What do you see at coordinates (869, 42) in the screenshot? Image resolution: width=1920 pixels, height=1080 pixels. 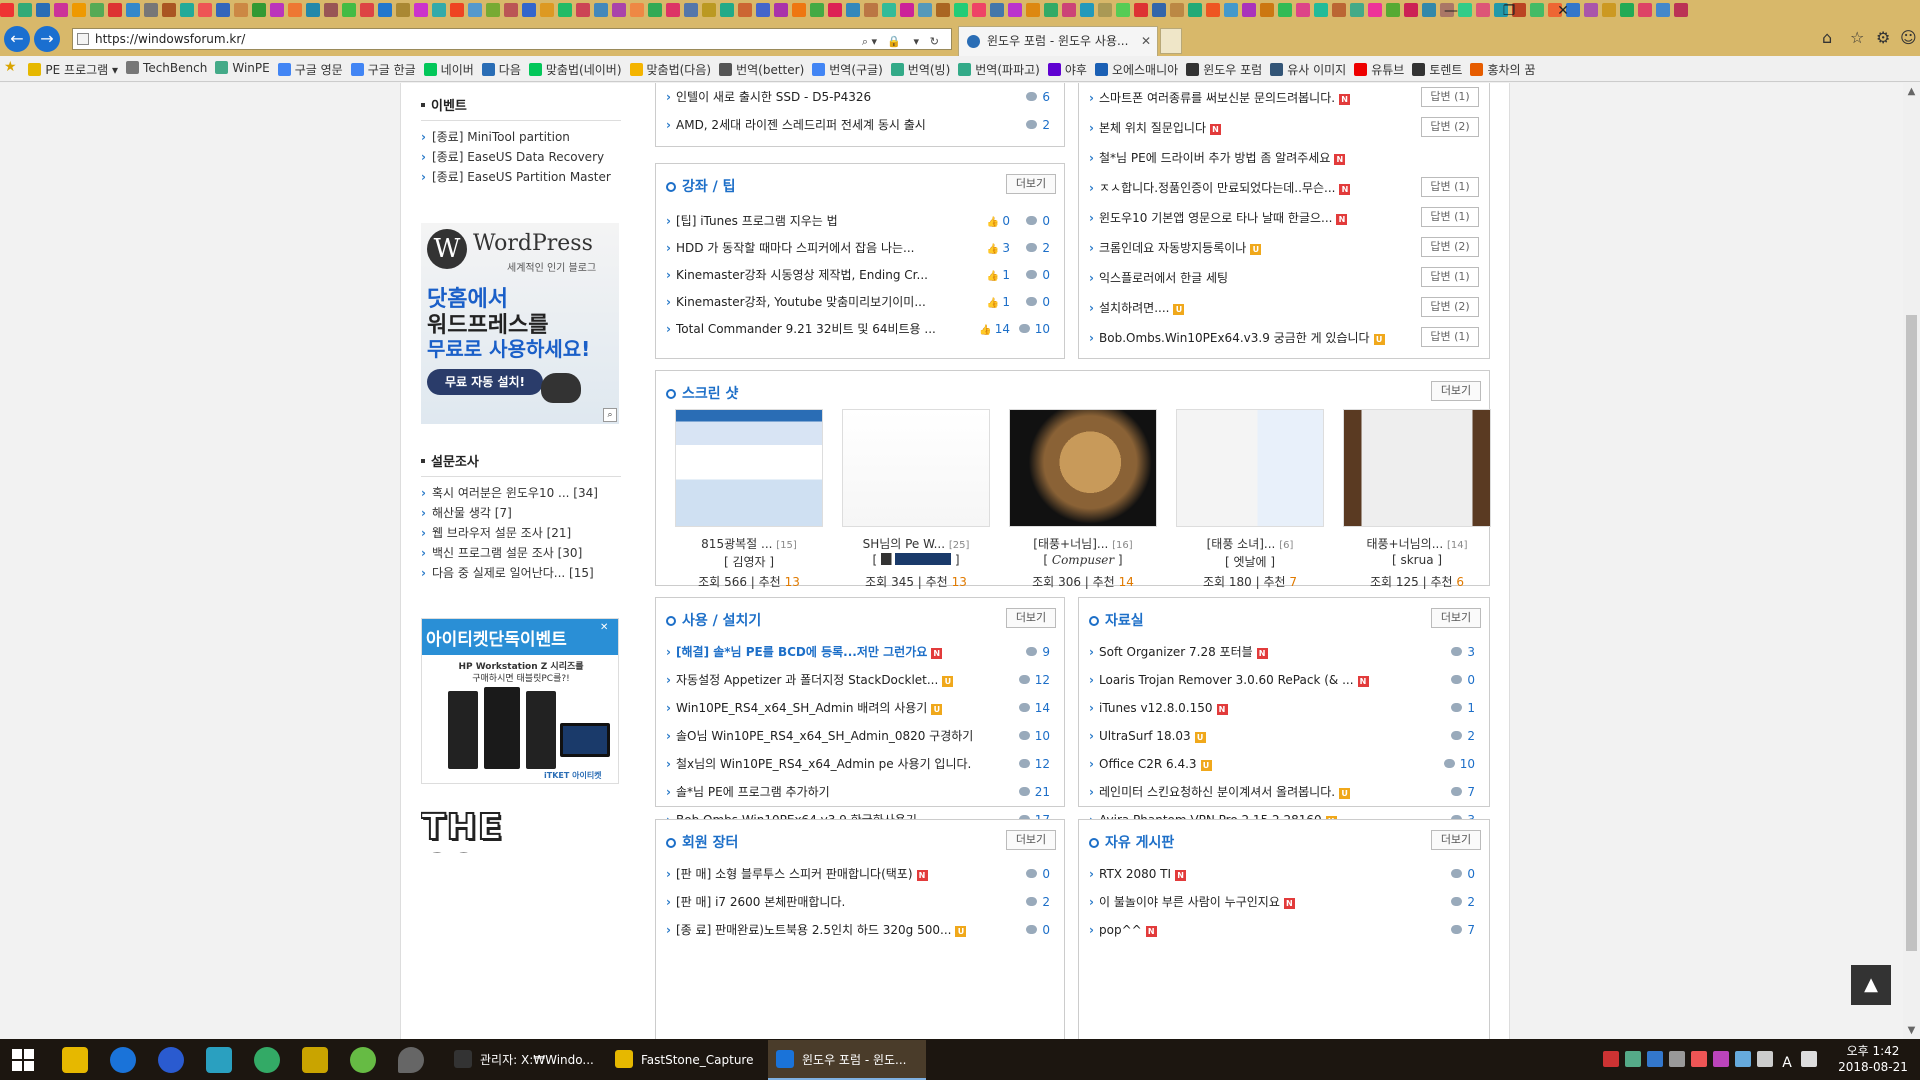 I see `search-icon: ⌕ ▾` at bounding box center [869, 42].